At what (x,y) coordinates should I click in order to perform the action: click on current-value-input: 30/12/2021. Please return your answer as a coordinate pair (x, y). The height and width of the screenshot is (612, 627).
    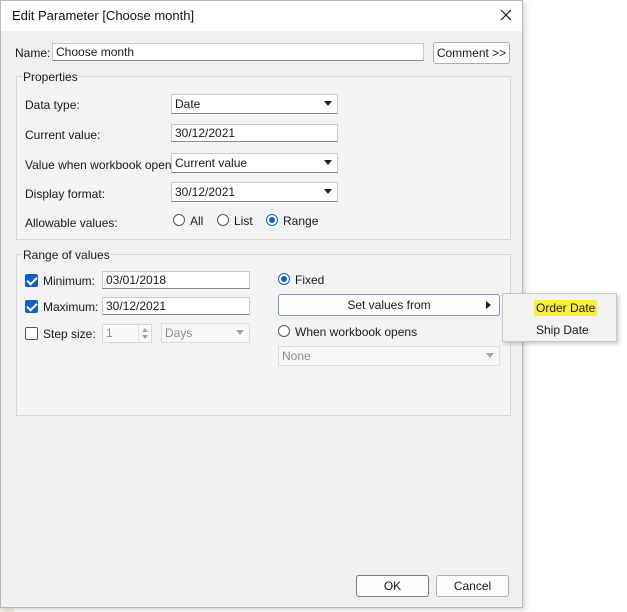
    Looking at the image, I should click on (254, 133).